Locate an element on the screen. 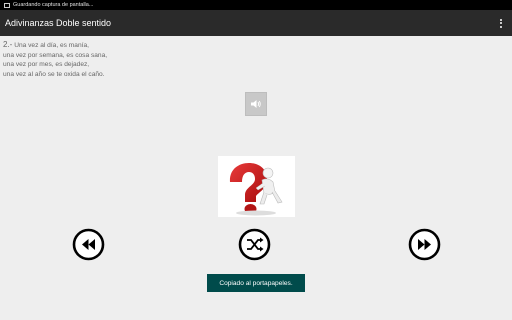 The image size is (512, 320). shuffle-button is located at coordinates (254, 244).